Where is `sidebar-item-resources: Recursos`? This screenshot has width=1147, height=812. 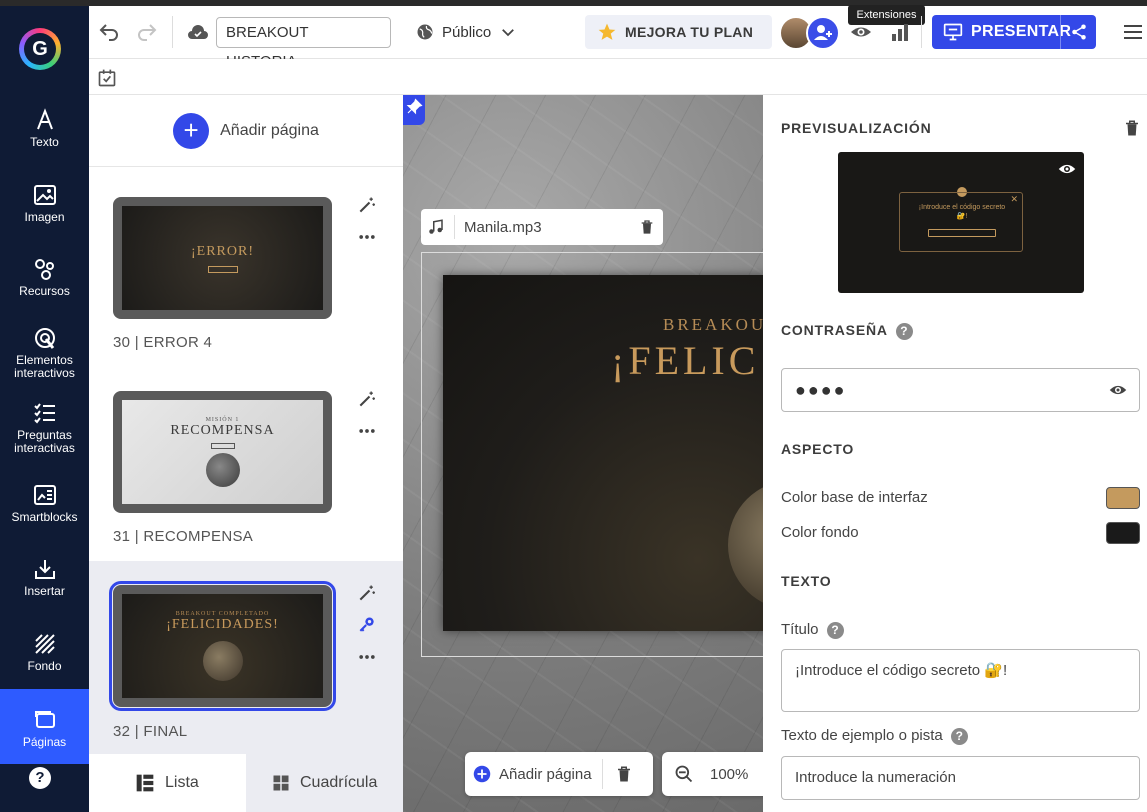 sidebar-item-resources: Recursos is located at coordinates (44, 277).